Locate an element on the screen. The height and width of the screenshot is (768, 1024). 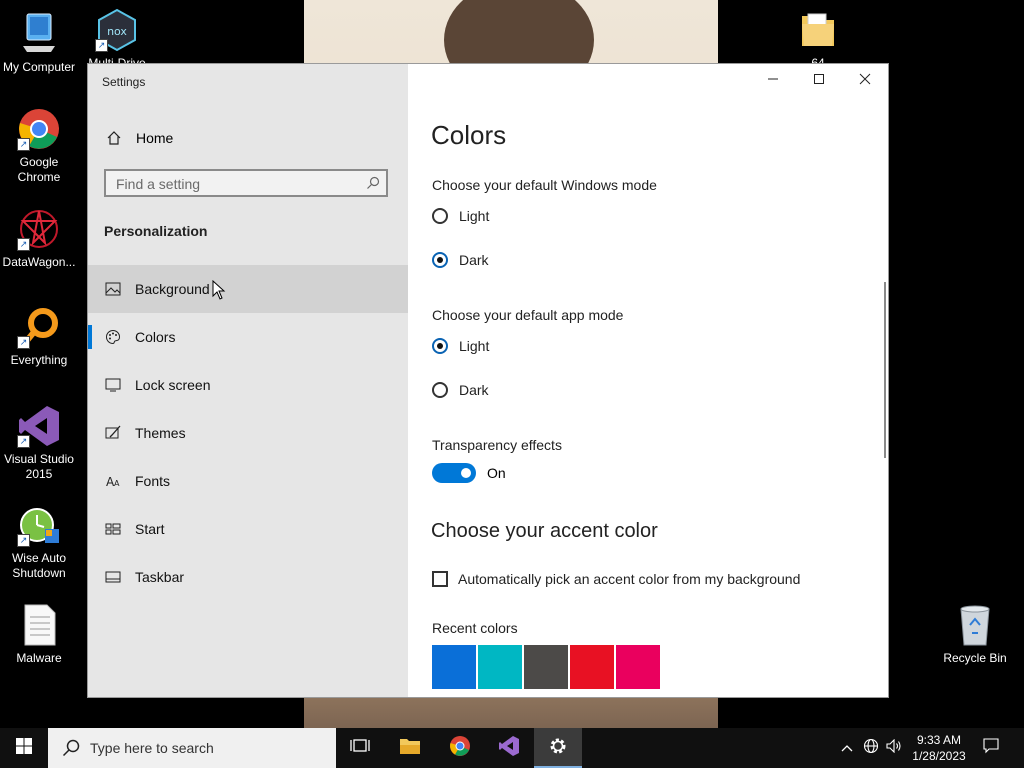
taskbar-visual-studio is located at coordinates (509, 748).